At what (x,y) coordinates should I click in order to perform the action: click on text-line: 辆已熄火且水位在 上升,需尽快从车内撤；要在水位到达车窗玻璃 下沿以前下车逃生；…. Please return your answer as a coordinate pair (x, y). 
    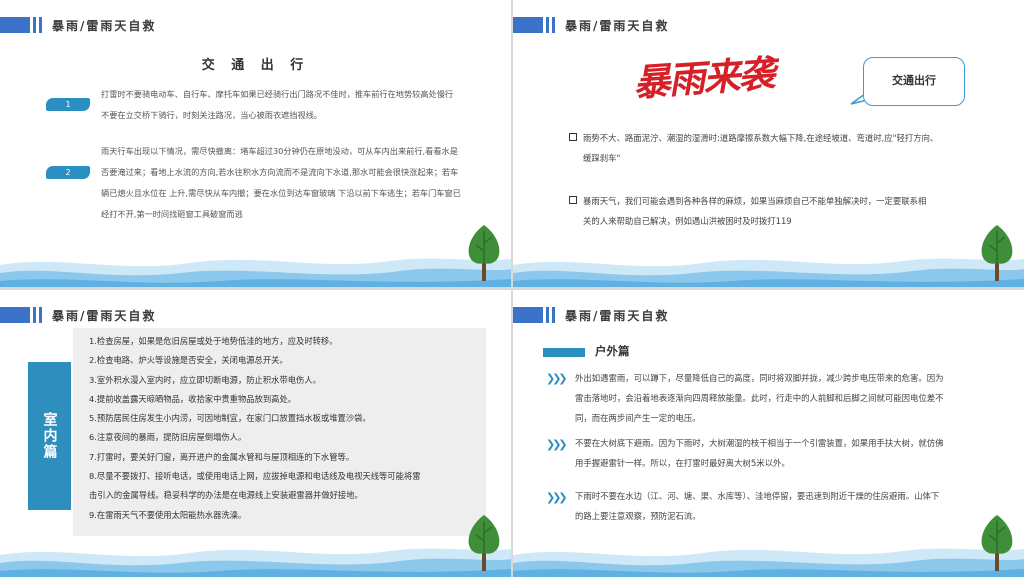
    Looking at the image, I should click on (281, 193).